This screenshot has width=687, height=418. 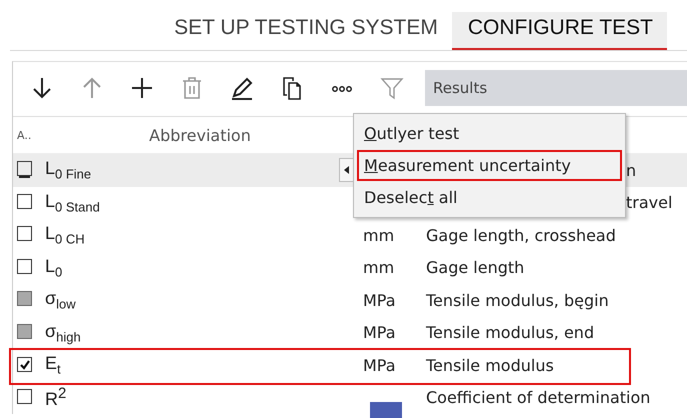 I want to click on description-cell: Tensile modulus, end, so click(x=510, y=332).